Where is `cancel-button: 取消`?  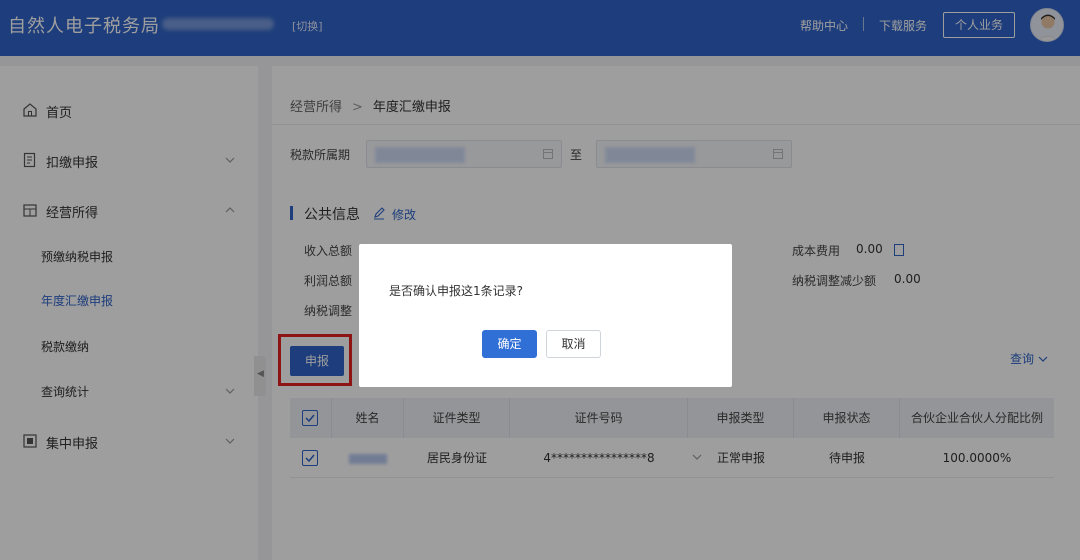
cancel-button: 取消 is located at coordinates (573, 344).